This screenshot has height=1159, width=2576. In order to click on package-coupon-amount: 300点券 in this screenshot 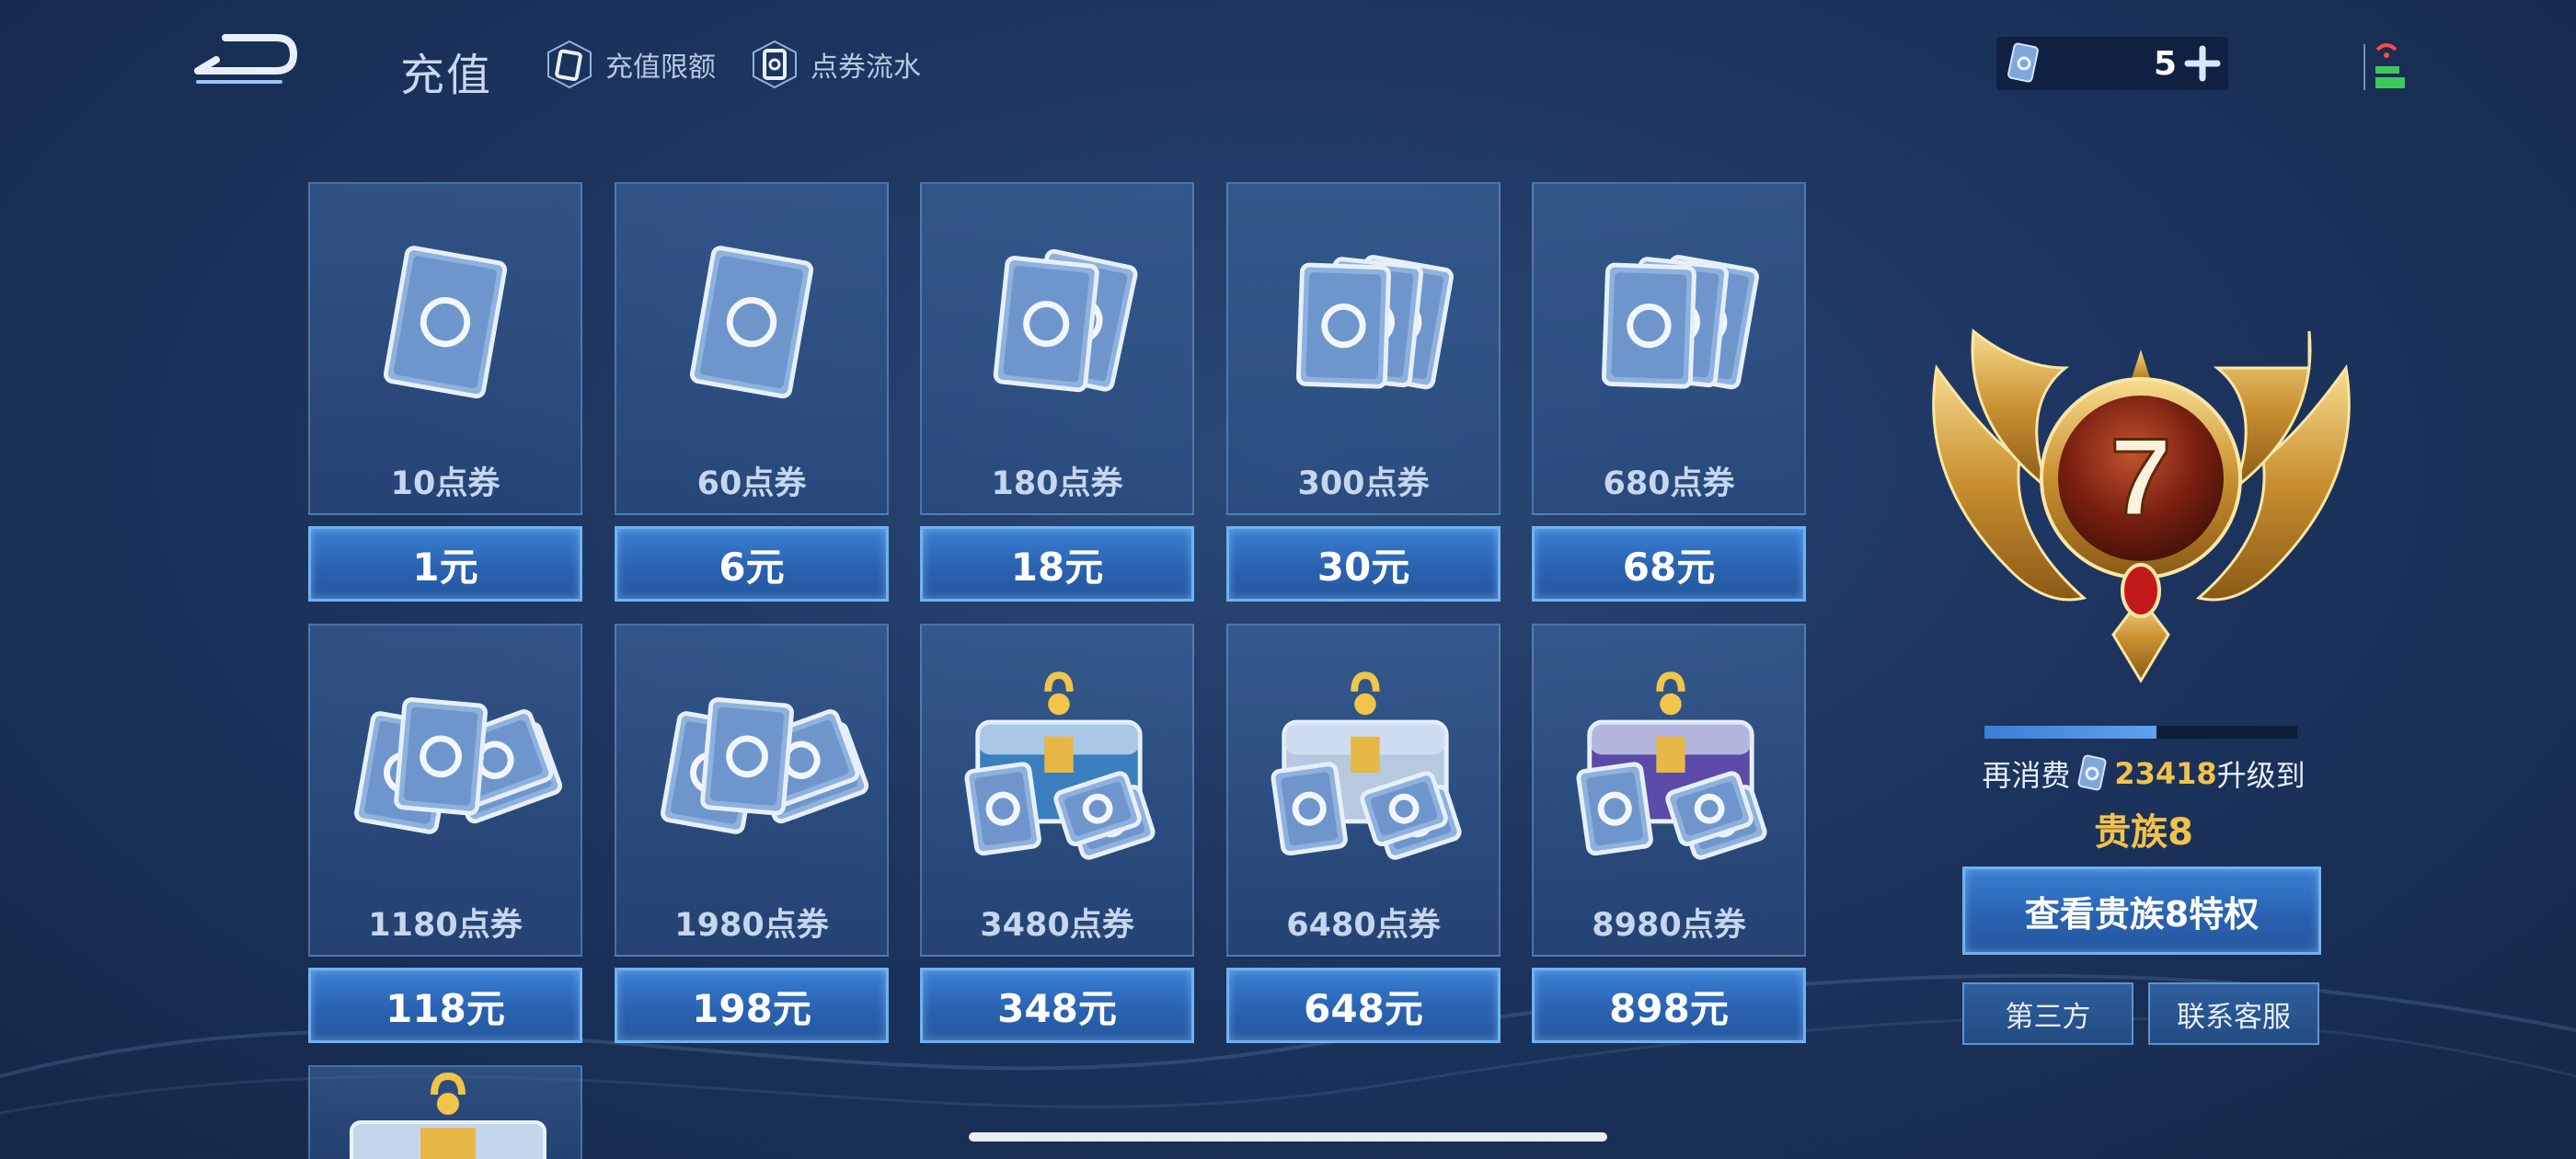, I will do `click(1363, 483)`.